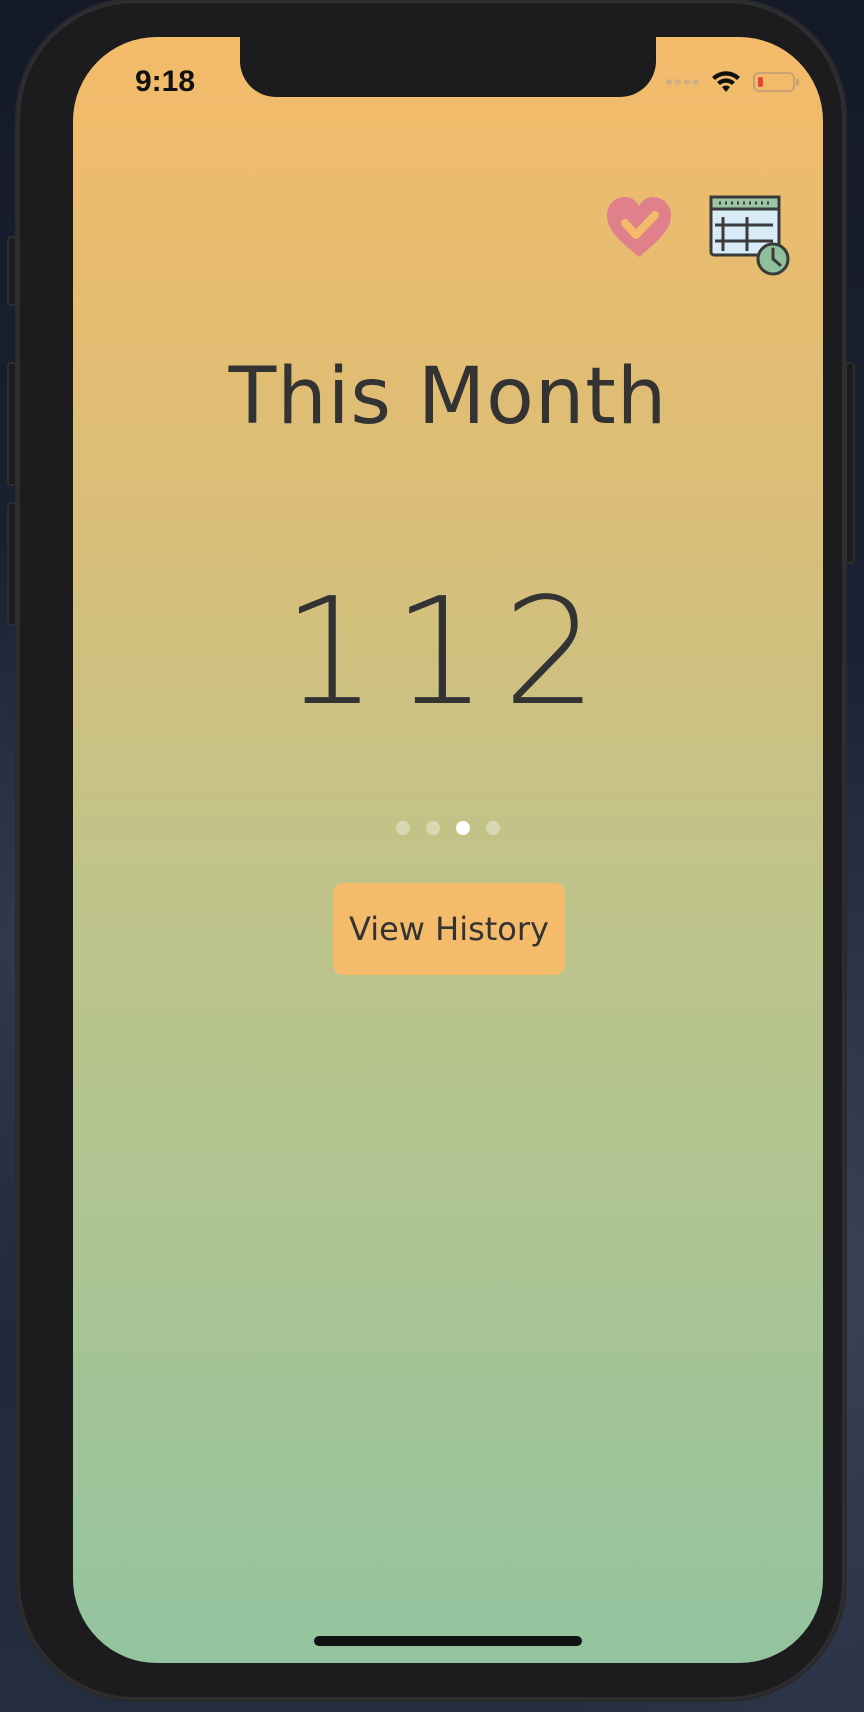 This screenshot has width=864, height=1712. Describe the element at coordinates (776, 82) in the screenshot. I see `battery-low-icon` at that location.